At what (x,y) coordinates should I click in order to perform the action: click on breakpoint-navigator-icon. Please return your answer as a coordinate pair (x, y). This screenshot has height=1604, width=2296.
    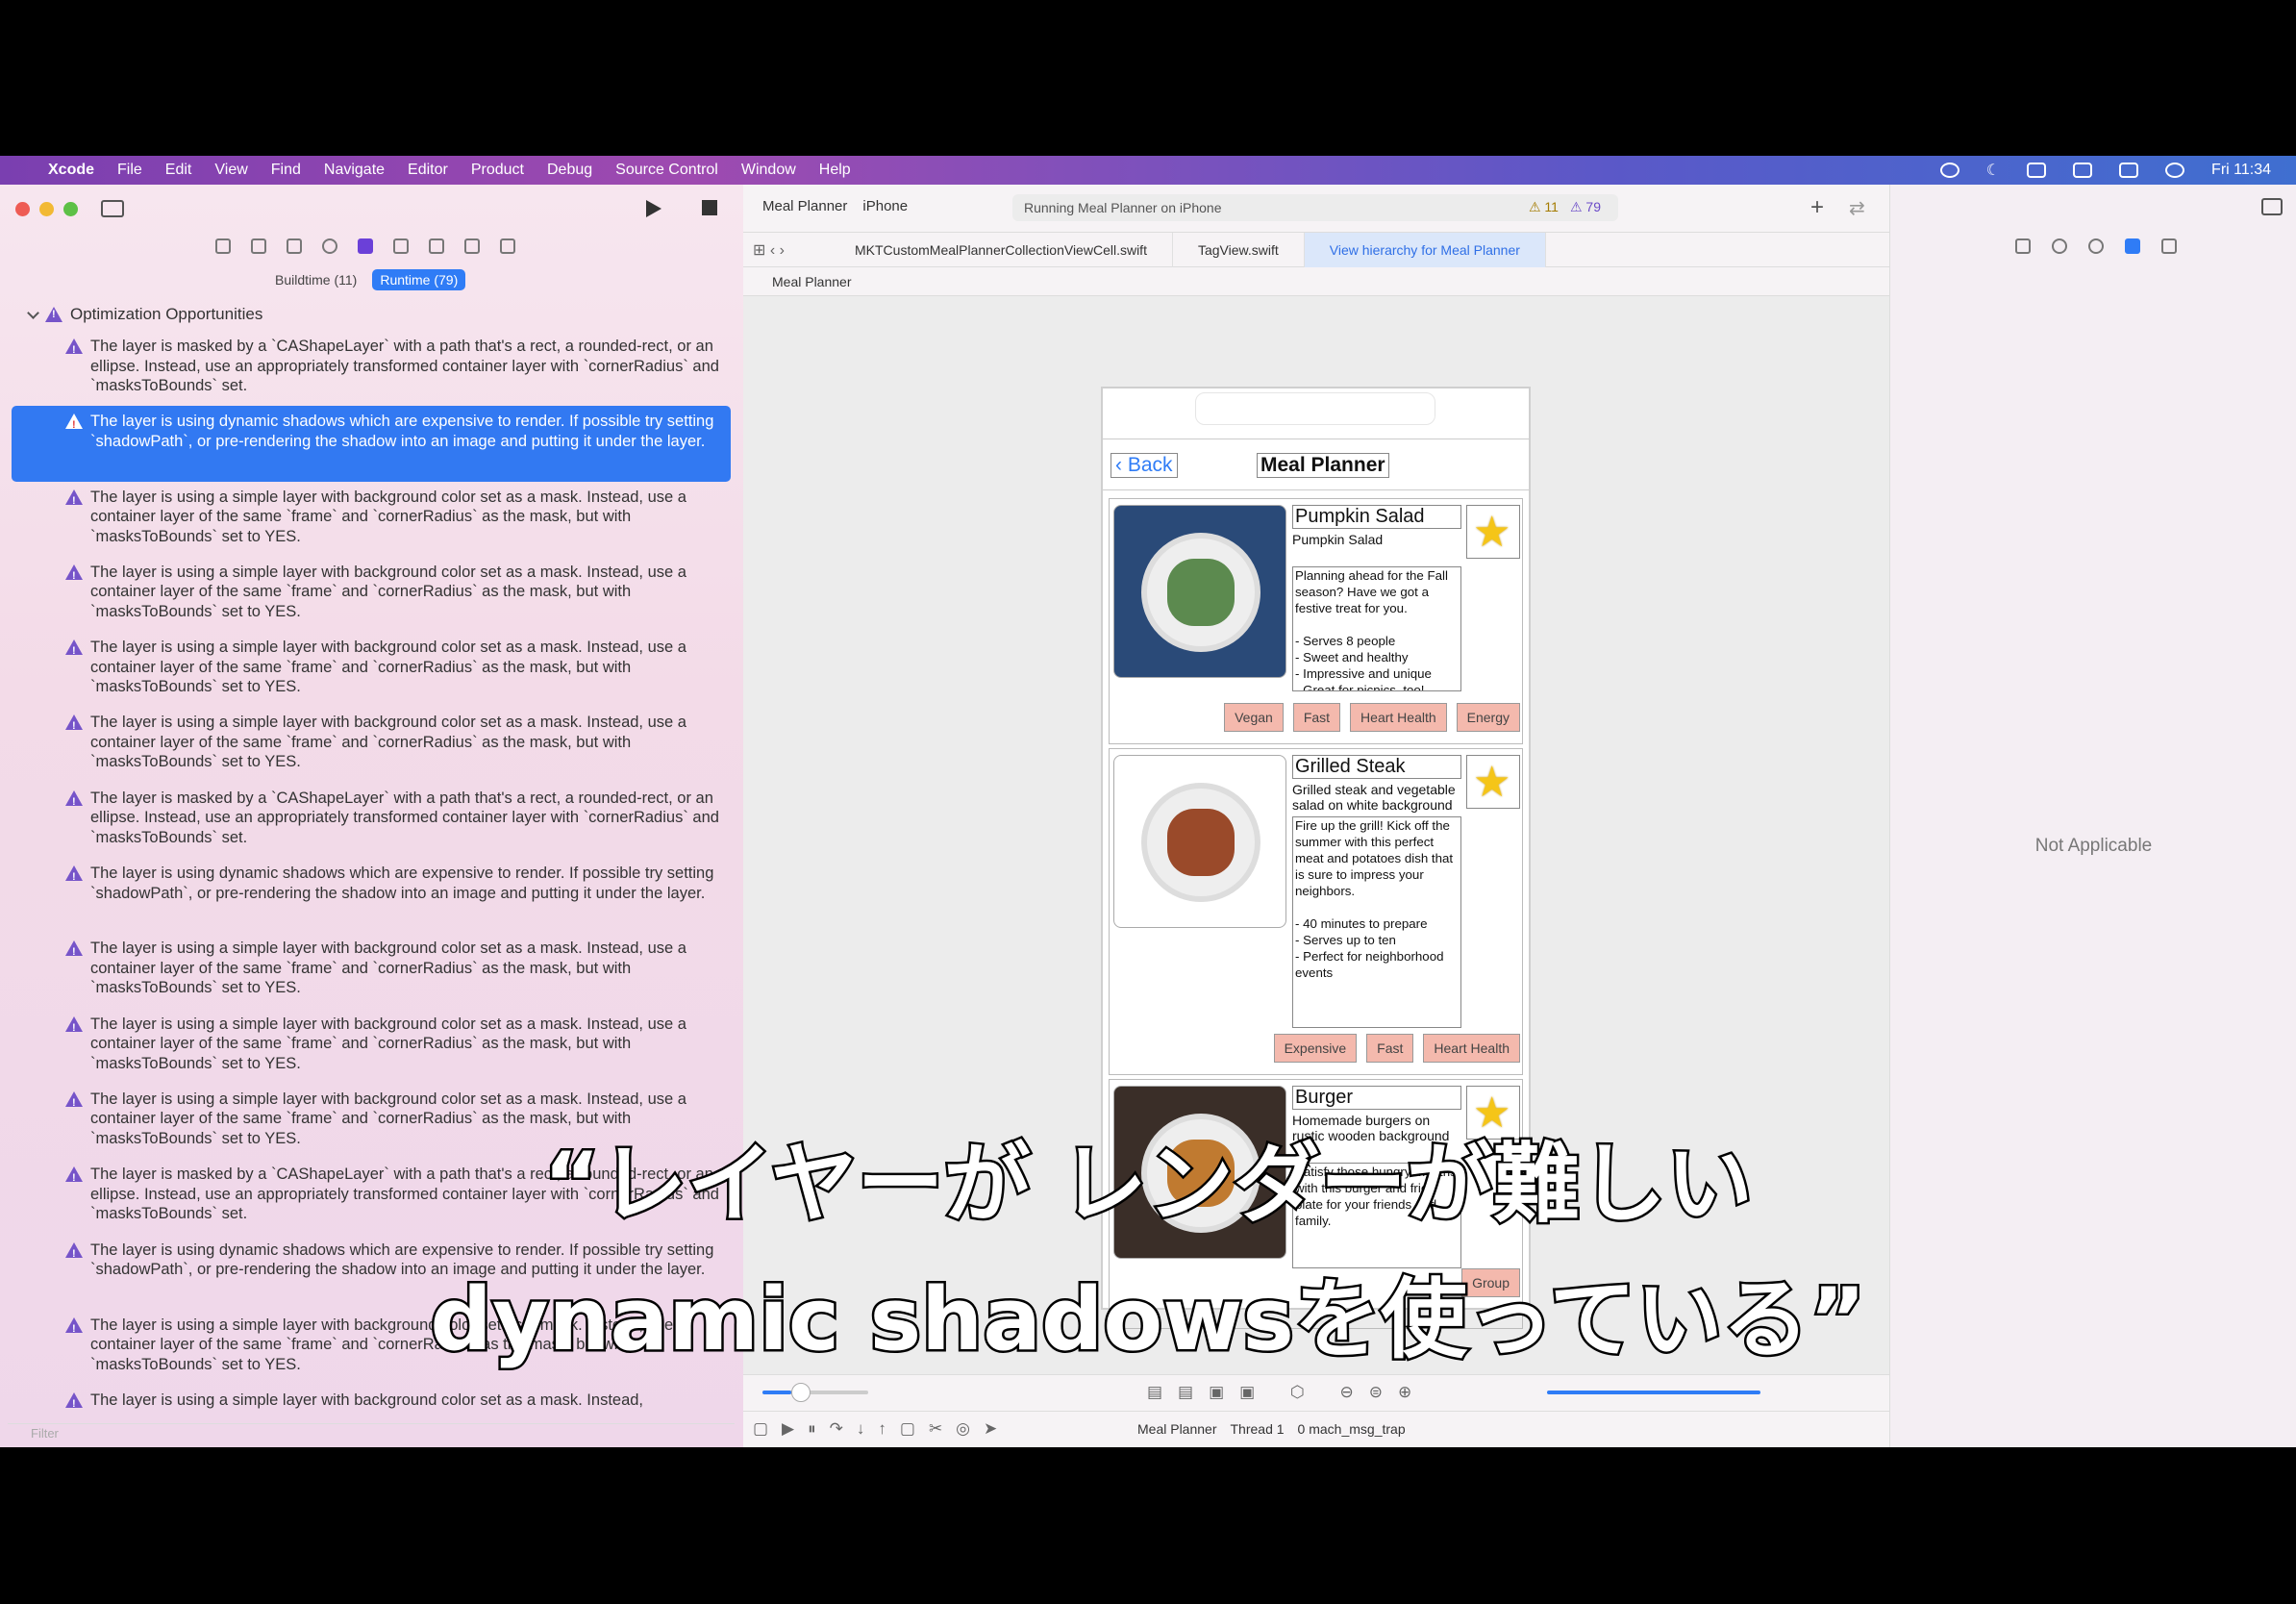
    Looking at the image, I should click on (472, 246).